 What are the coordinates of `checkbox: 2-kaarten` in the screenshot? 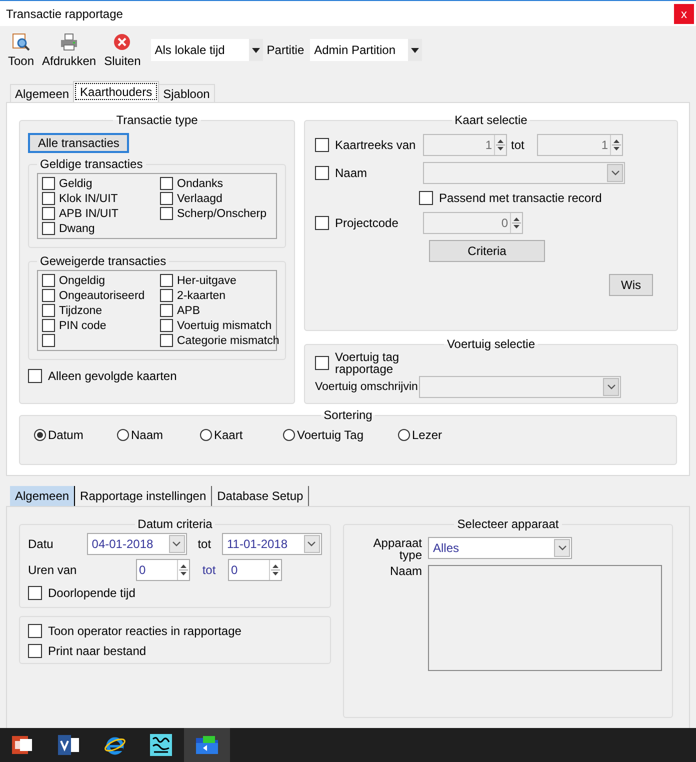 It's located at (220, 295).